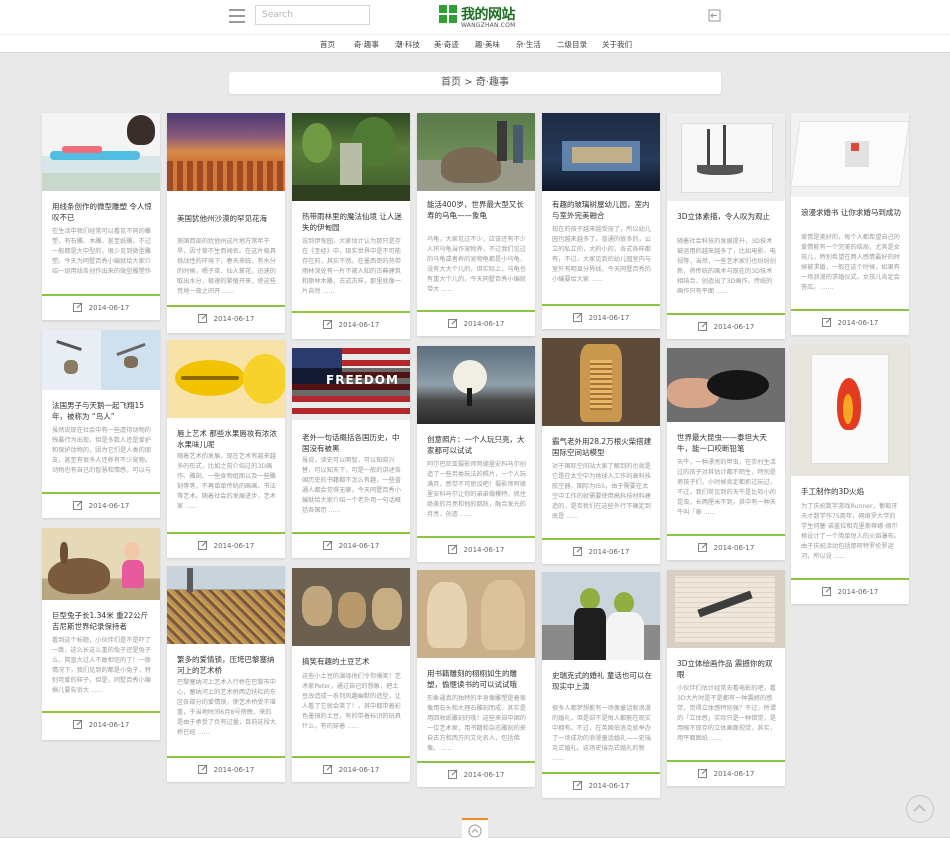 The width and height of the screenshot is (950, 842). I want to click on chevron-up-icon, so click(919, 808).